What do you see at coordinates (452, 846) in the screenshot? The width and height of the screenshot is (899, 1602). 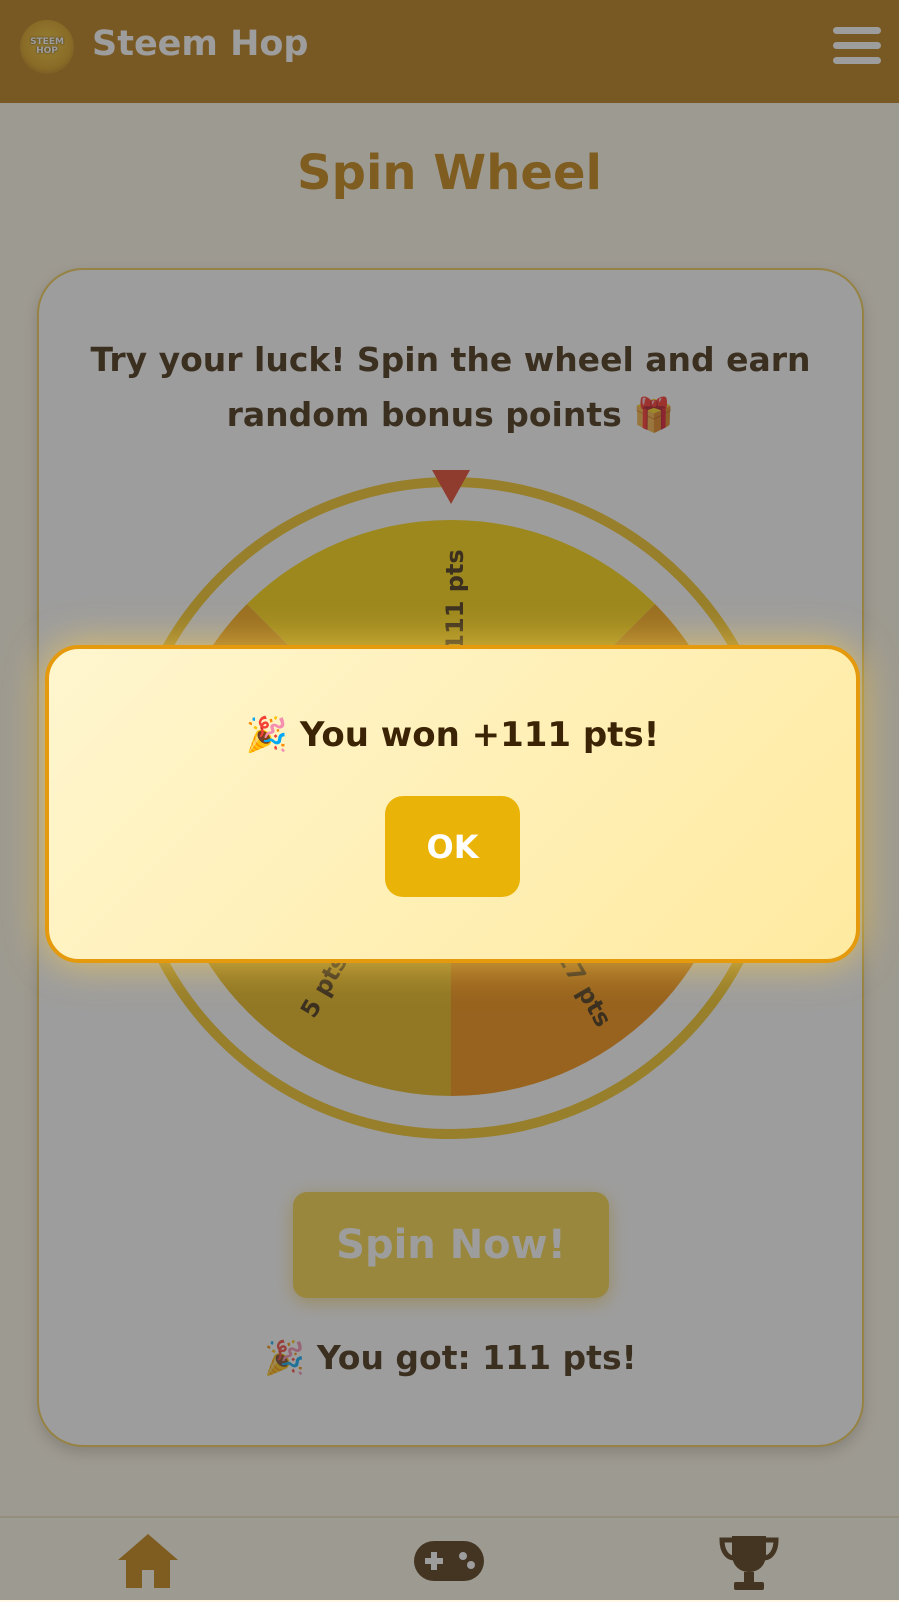 I see `ok-button: OK` at bounding box center [452, 846].